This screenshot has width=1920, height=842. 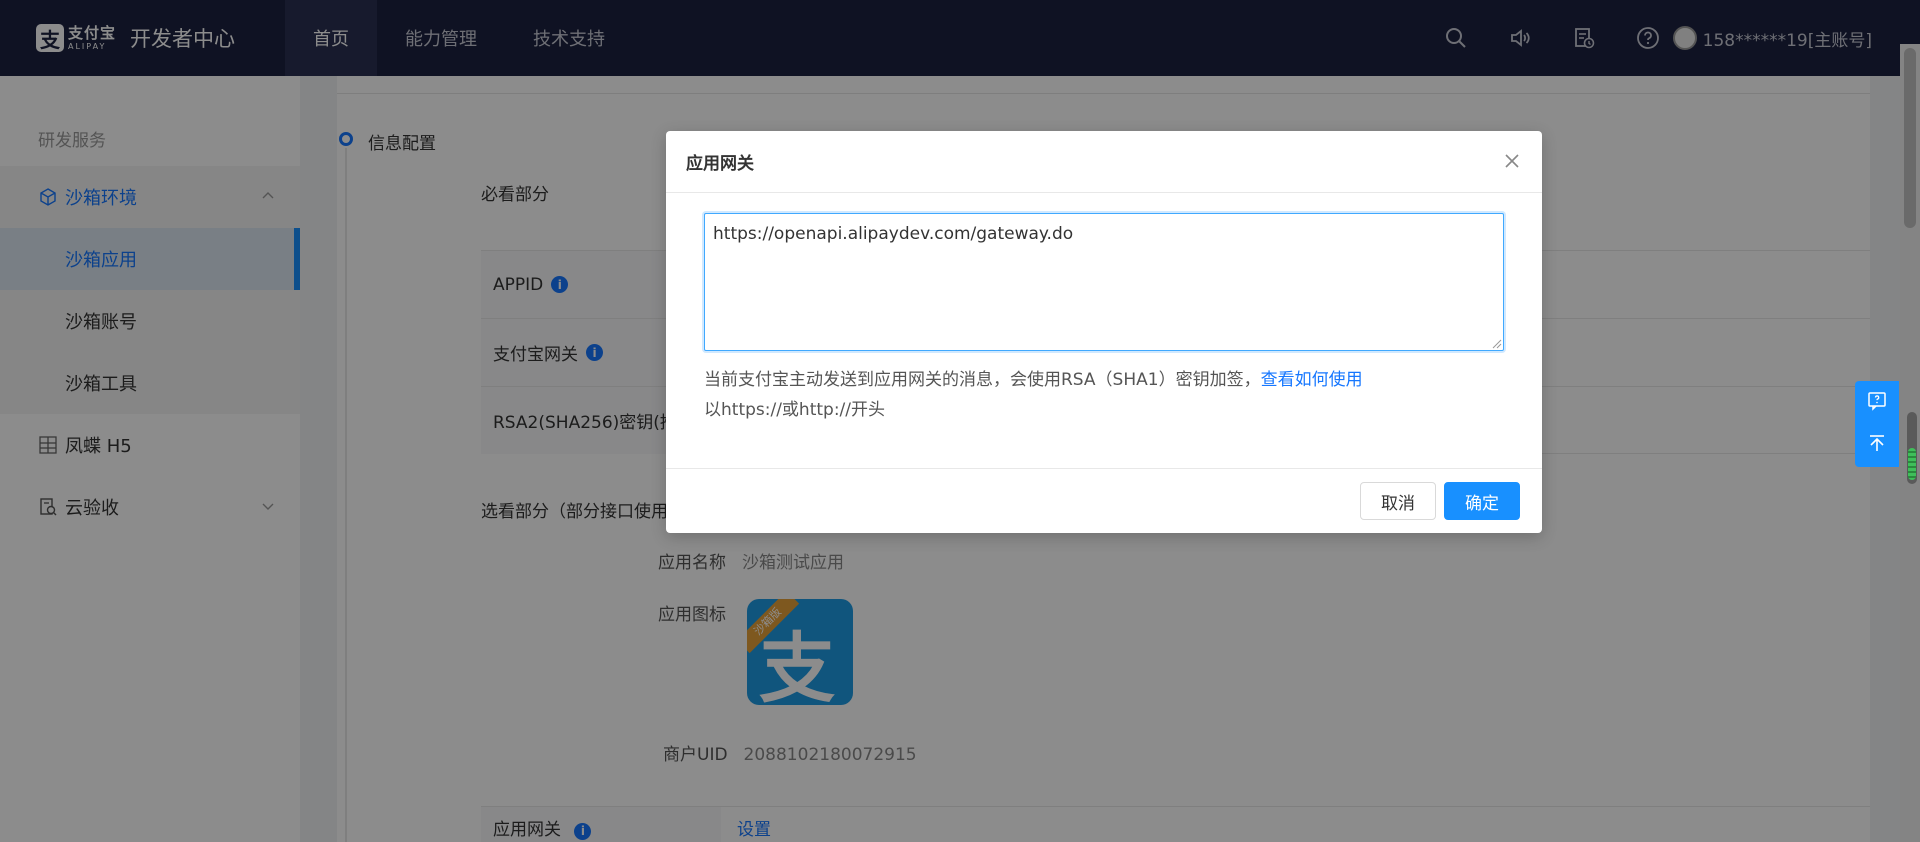 What do you see at coordinates (1312, 380) in the screenshot?
I see `how-to-use-link: 查看如何使用` at bounding box center [1312, 380].